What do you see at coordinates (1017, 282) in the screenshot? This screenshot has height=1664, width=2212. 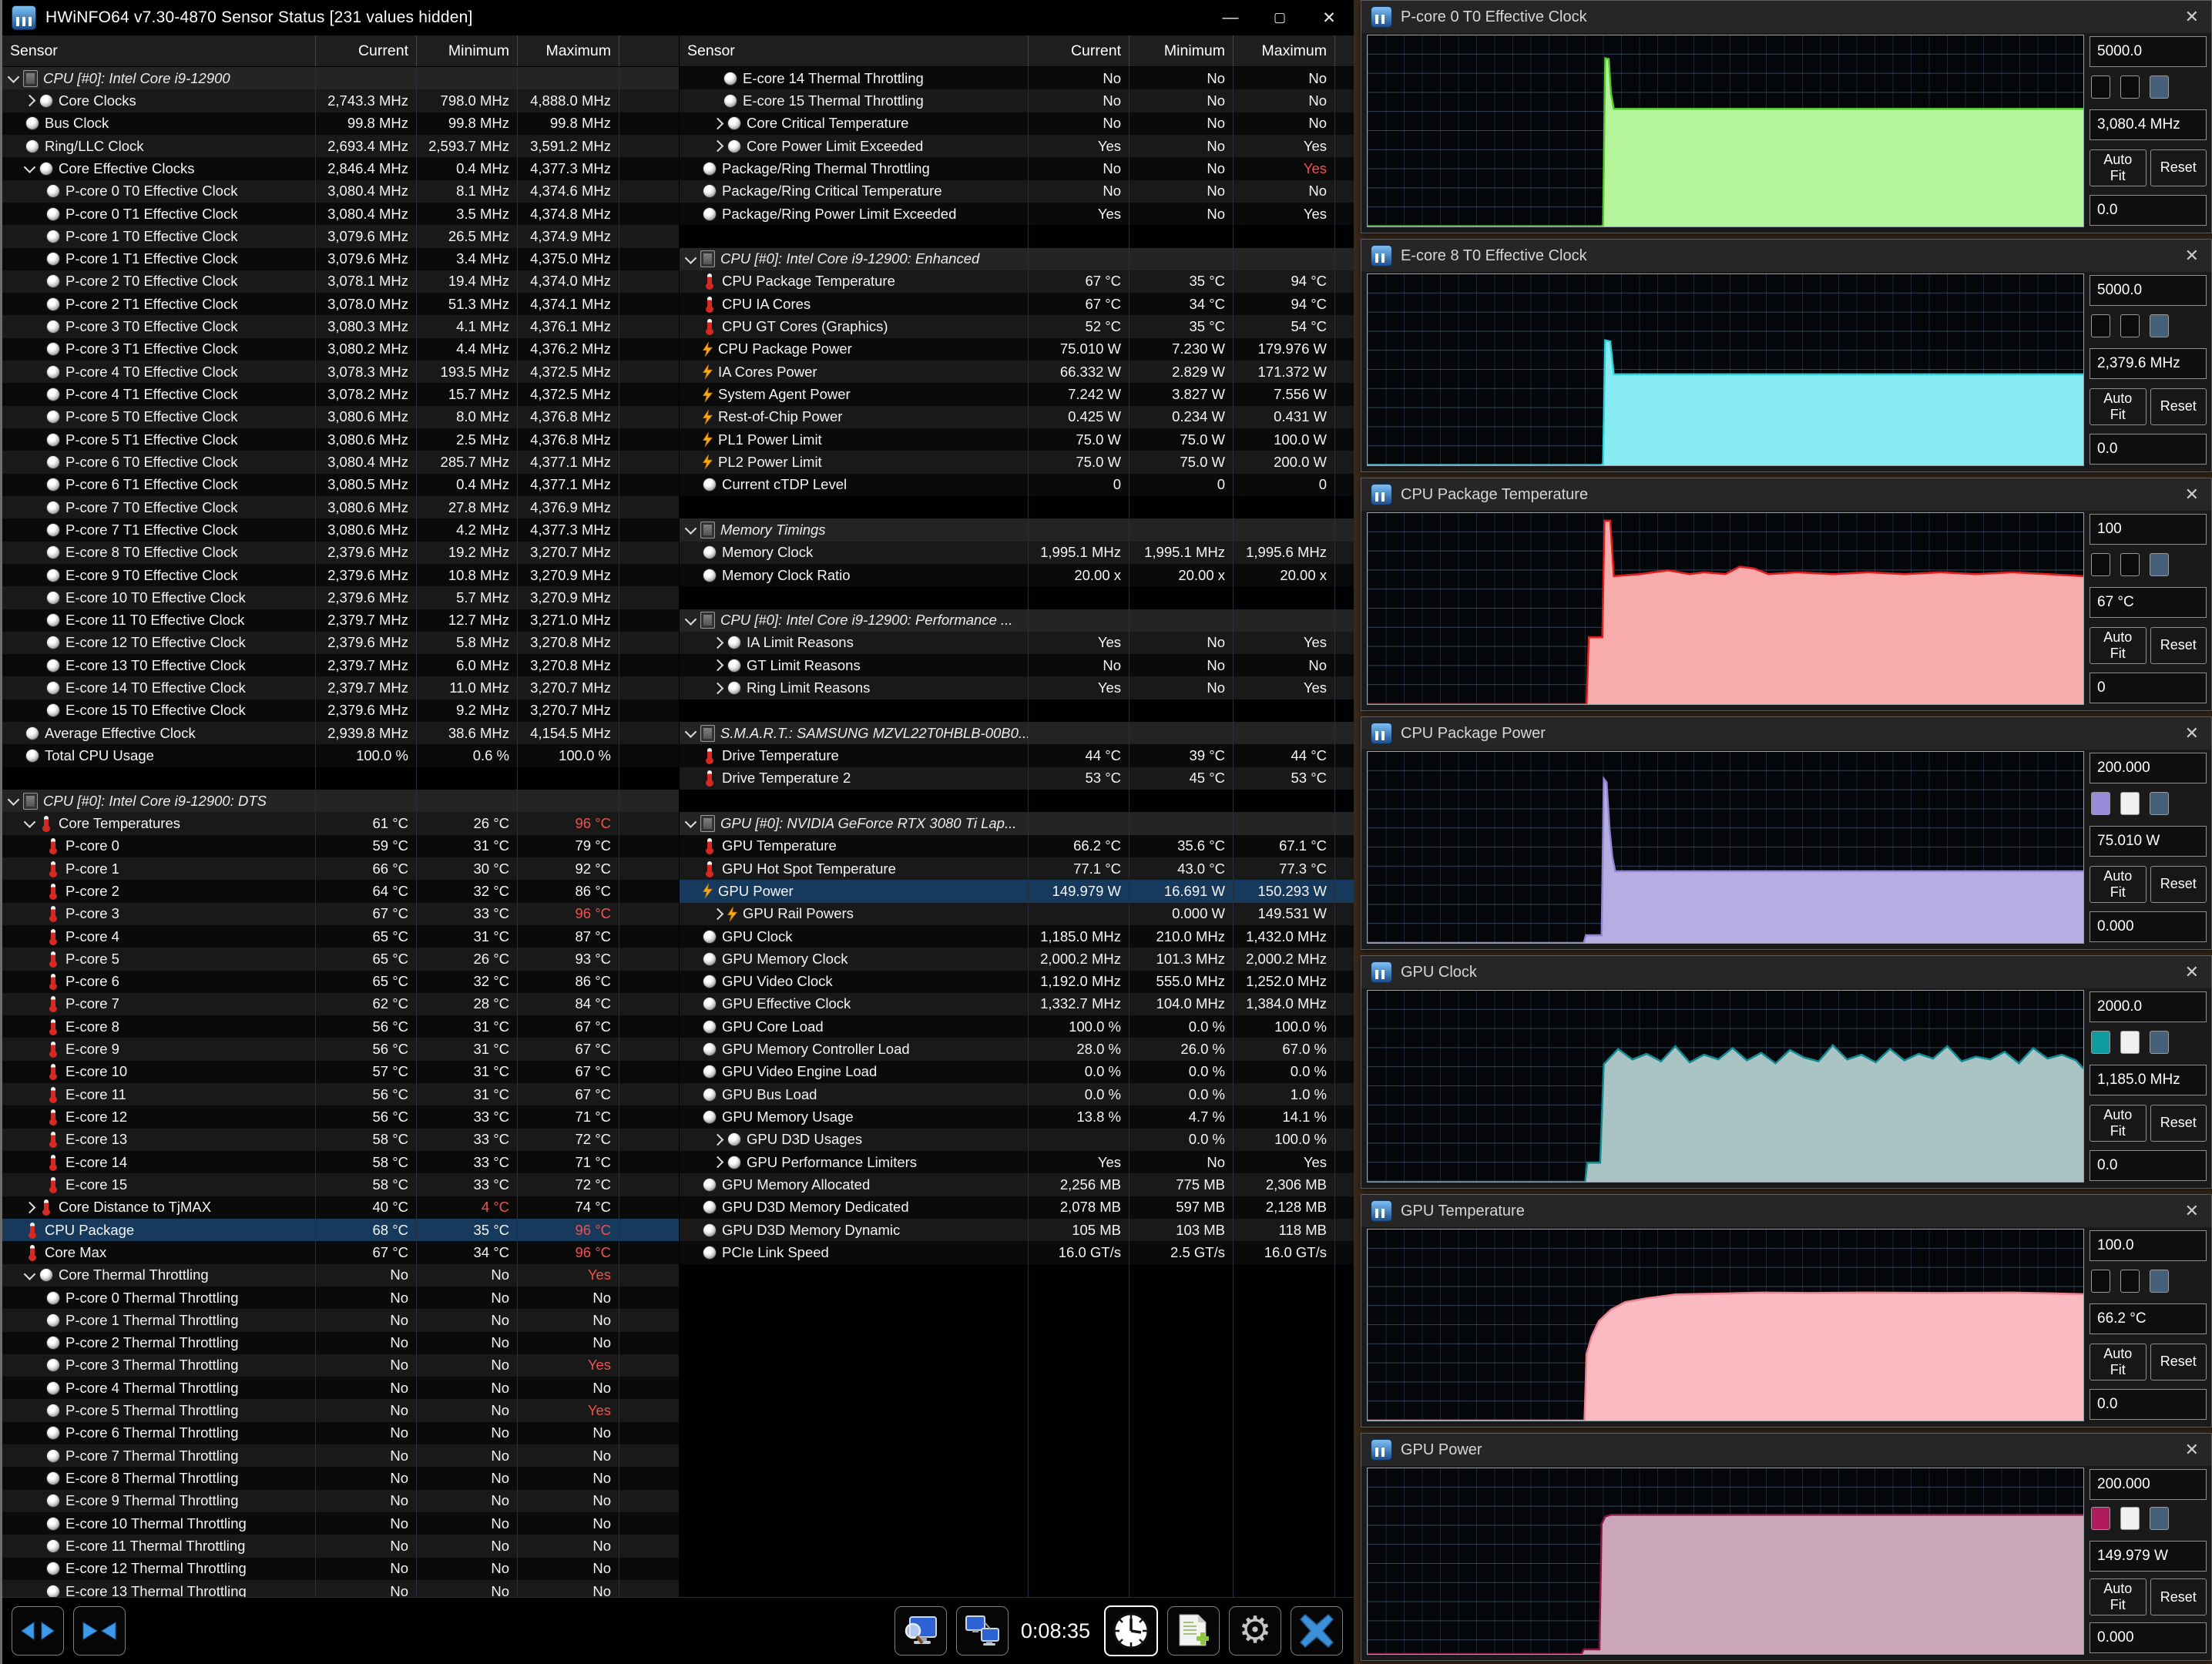 I see `sensor-row: CPU Package Temperature 67 °C 35 °C 94 °C` at bounding box center [1017, 282].